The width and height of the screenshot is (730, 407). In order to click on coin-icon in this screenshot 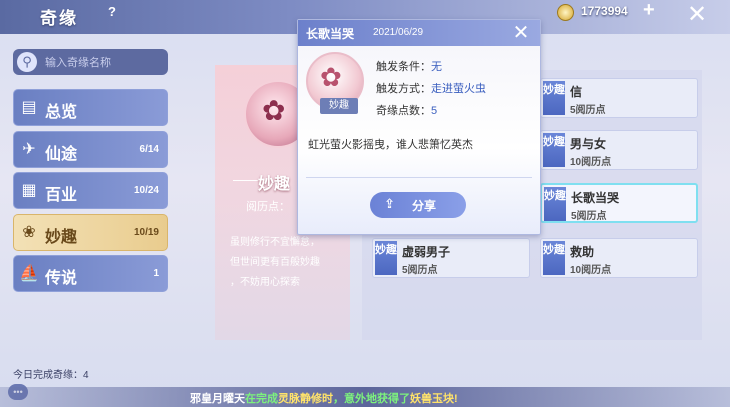, I will do `click(565, 12)`.